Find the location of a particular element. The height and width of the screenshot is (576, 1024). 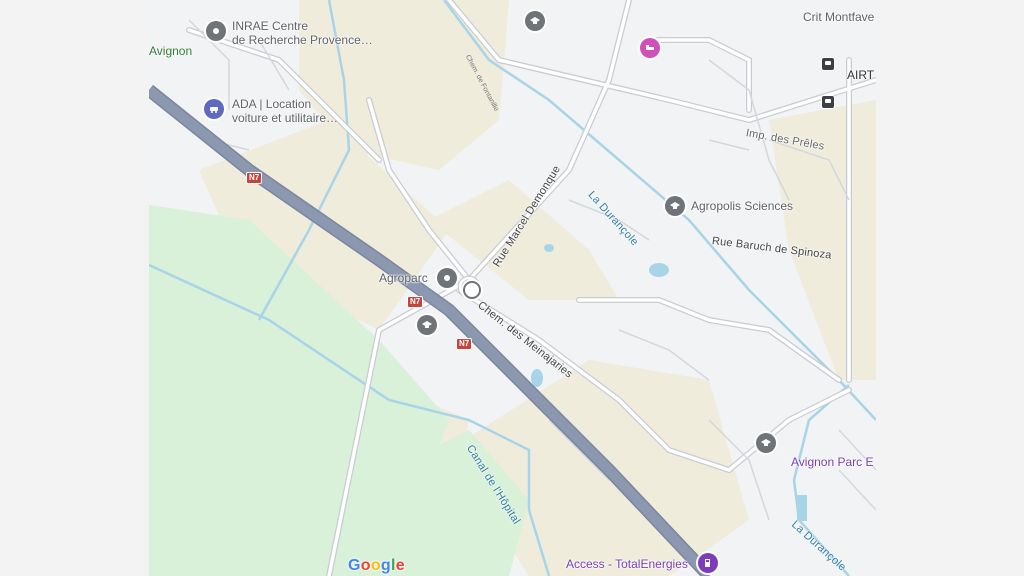

place-label-crit: Crit Montfave is located at coordinates (838, 17).